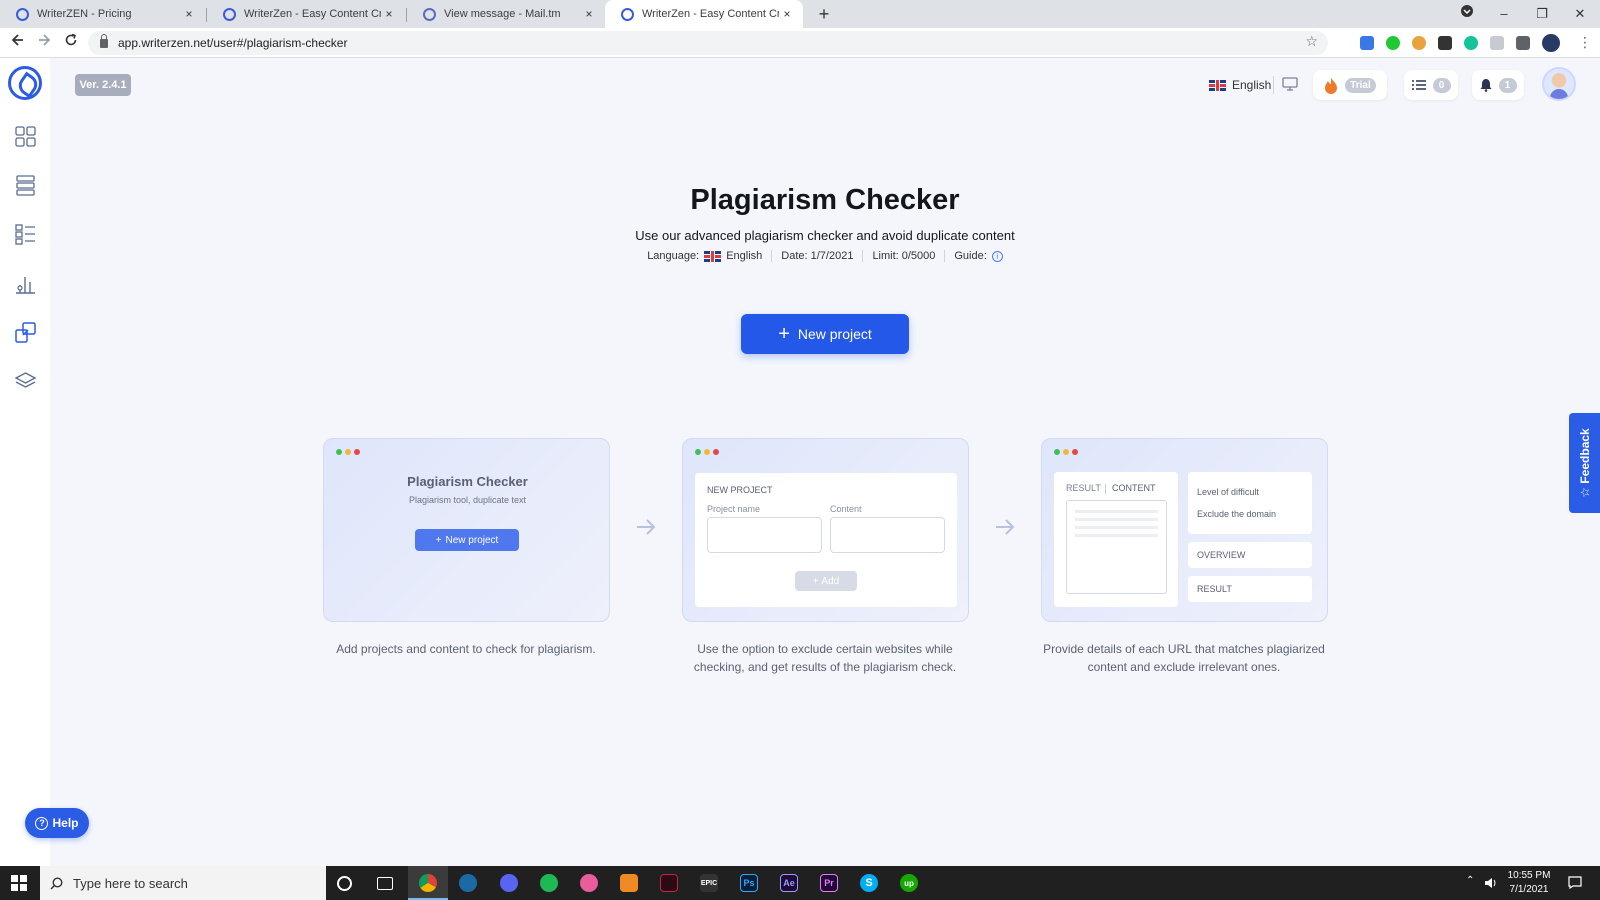  Describe the element at coordinates (744, 256) in the screenshot. I see `meta-language-value: English` at that location.